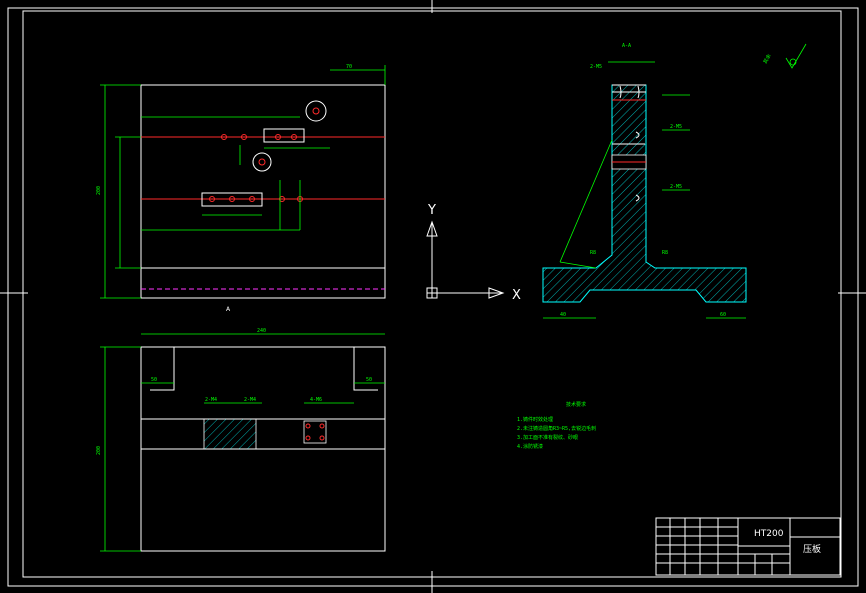  I want to click on section-base: 40, so click(563, 315).